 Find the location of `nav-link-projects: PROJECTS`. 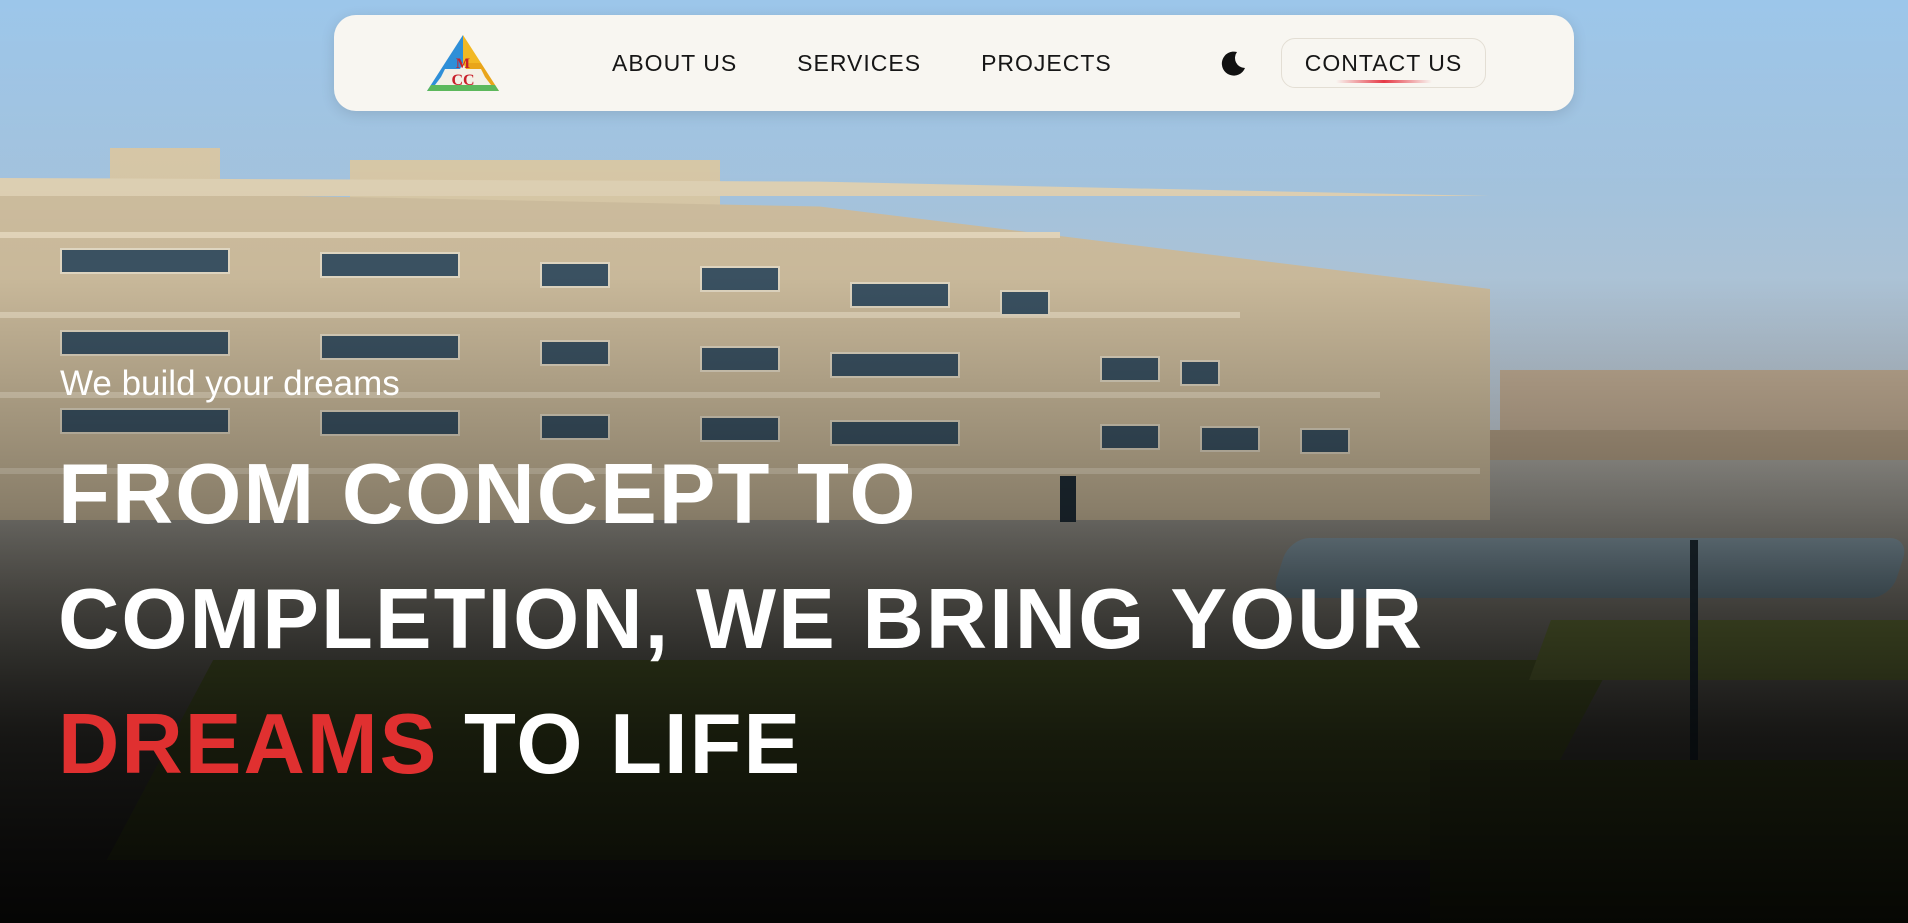

nav-link-projects: PROJECTS is located at coordinates (1046, 63).